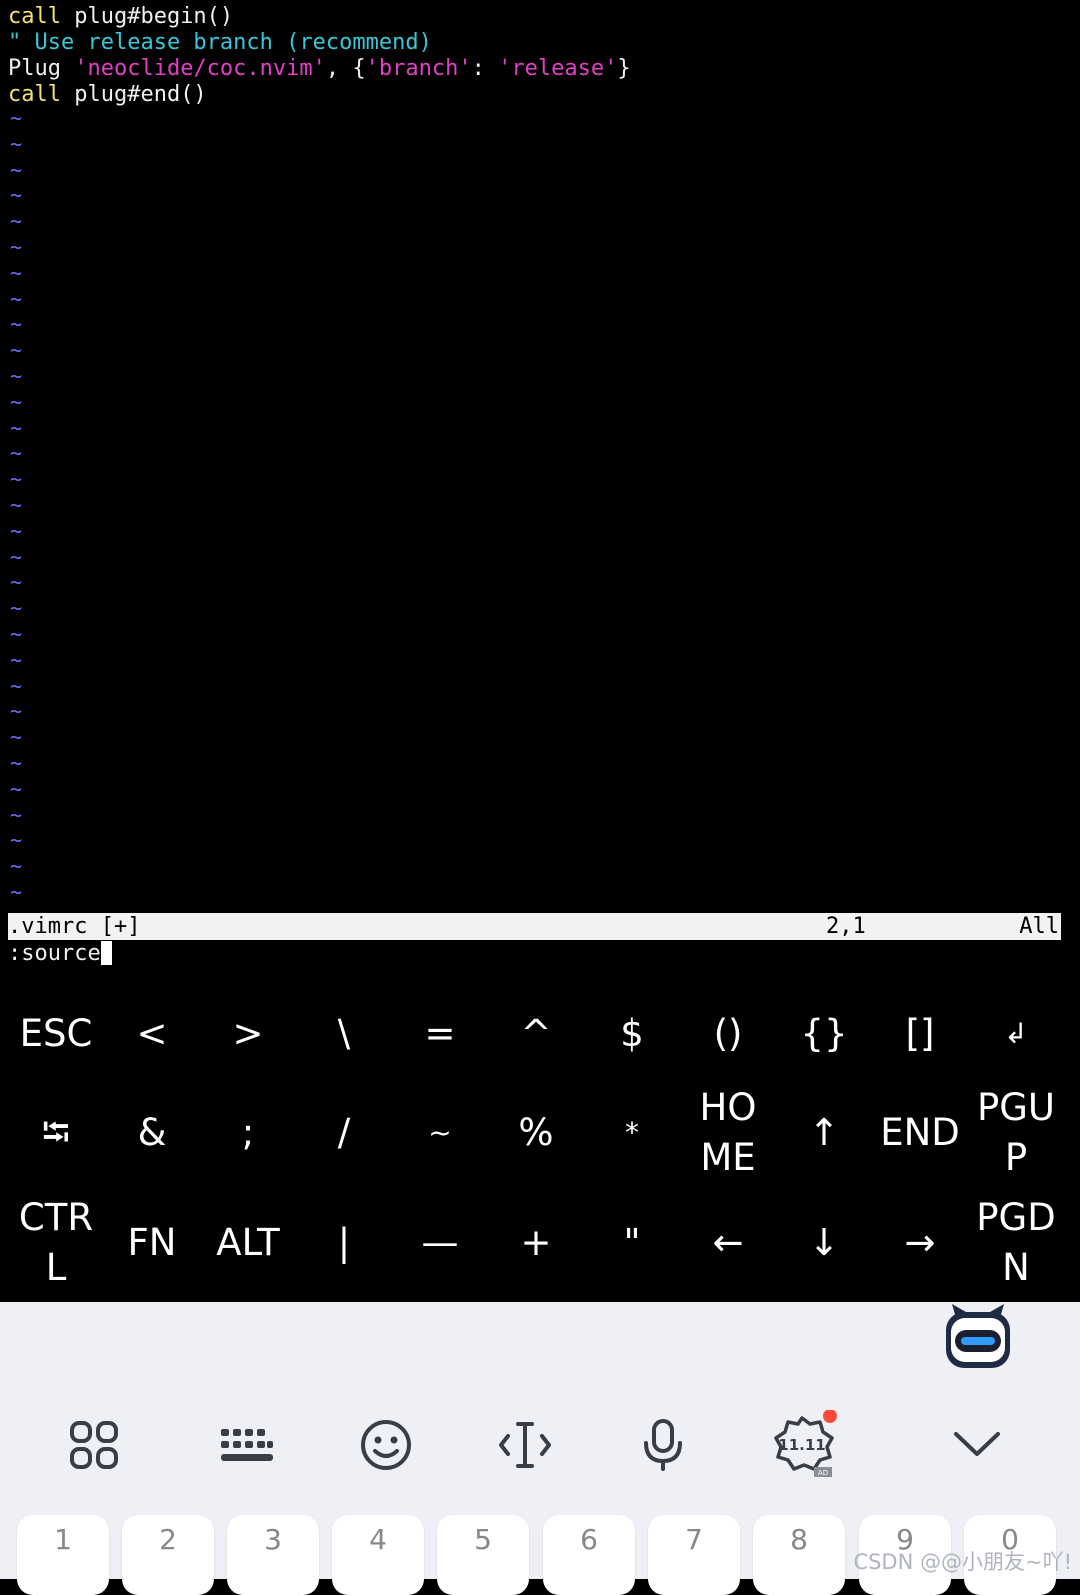 The width and height of the screenshot is (1080, 1595). I want to click on key-right-arrow: →, so click(920, 1243).